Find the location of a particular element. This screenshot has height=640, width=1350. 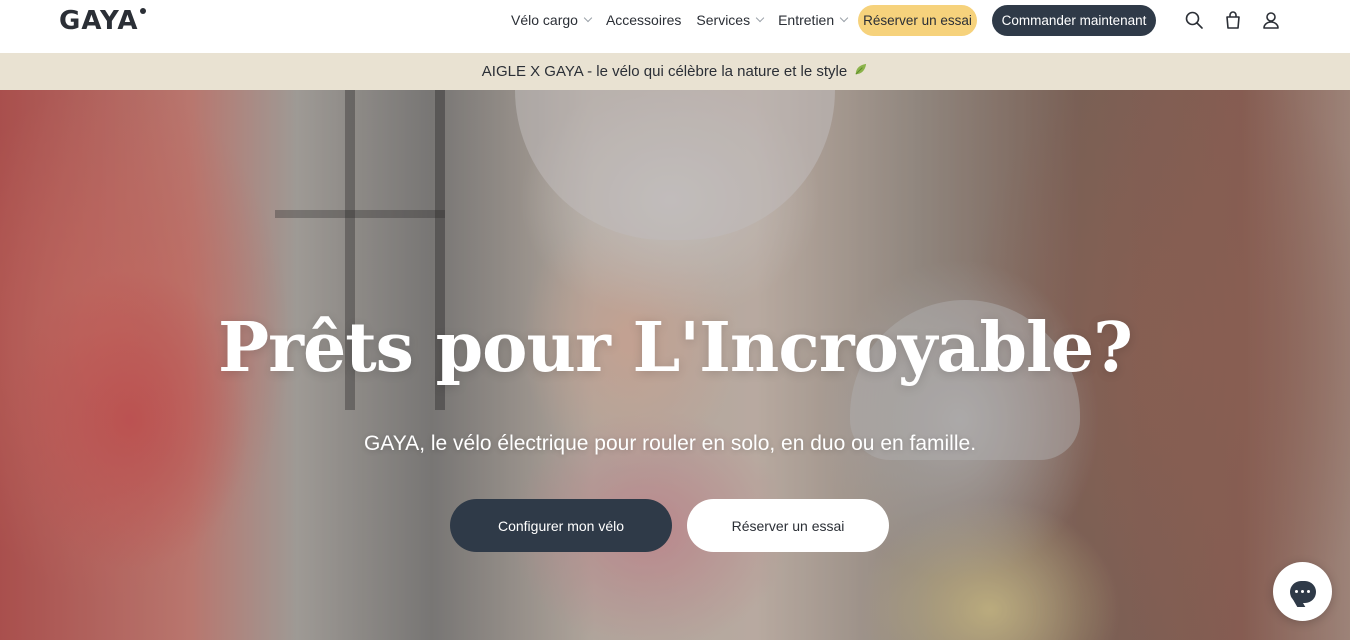

configure-bike-button: Configurer mon vélo is located at coordinates (561, 525).